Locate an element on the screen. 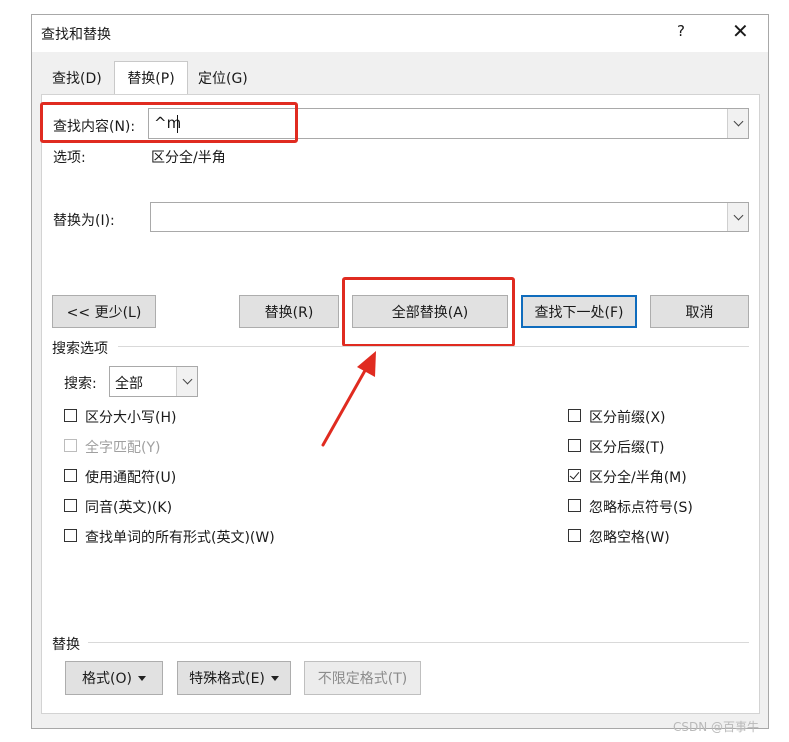 This screenshot has height=742, width=789. close-button: ✕ is located at coordinates (740, 31).